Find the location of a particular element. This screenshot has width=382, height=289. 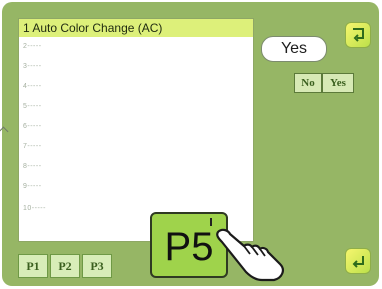

list-item: 5----- is located at coordinates (32, 107).